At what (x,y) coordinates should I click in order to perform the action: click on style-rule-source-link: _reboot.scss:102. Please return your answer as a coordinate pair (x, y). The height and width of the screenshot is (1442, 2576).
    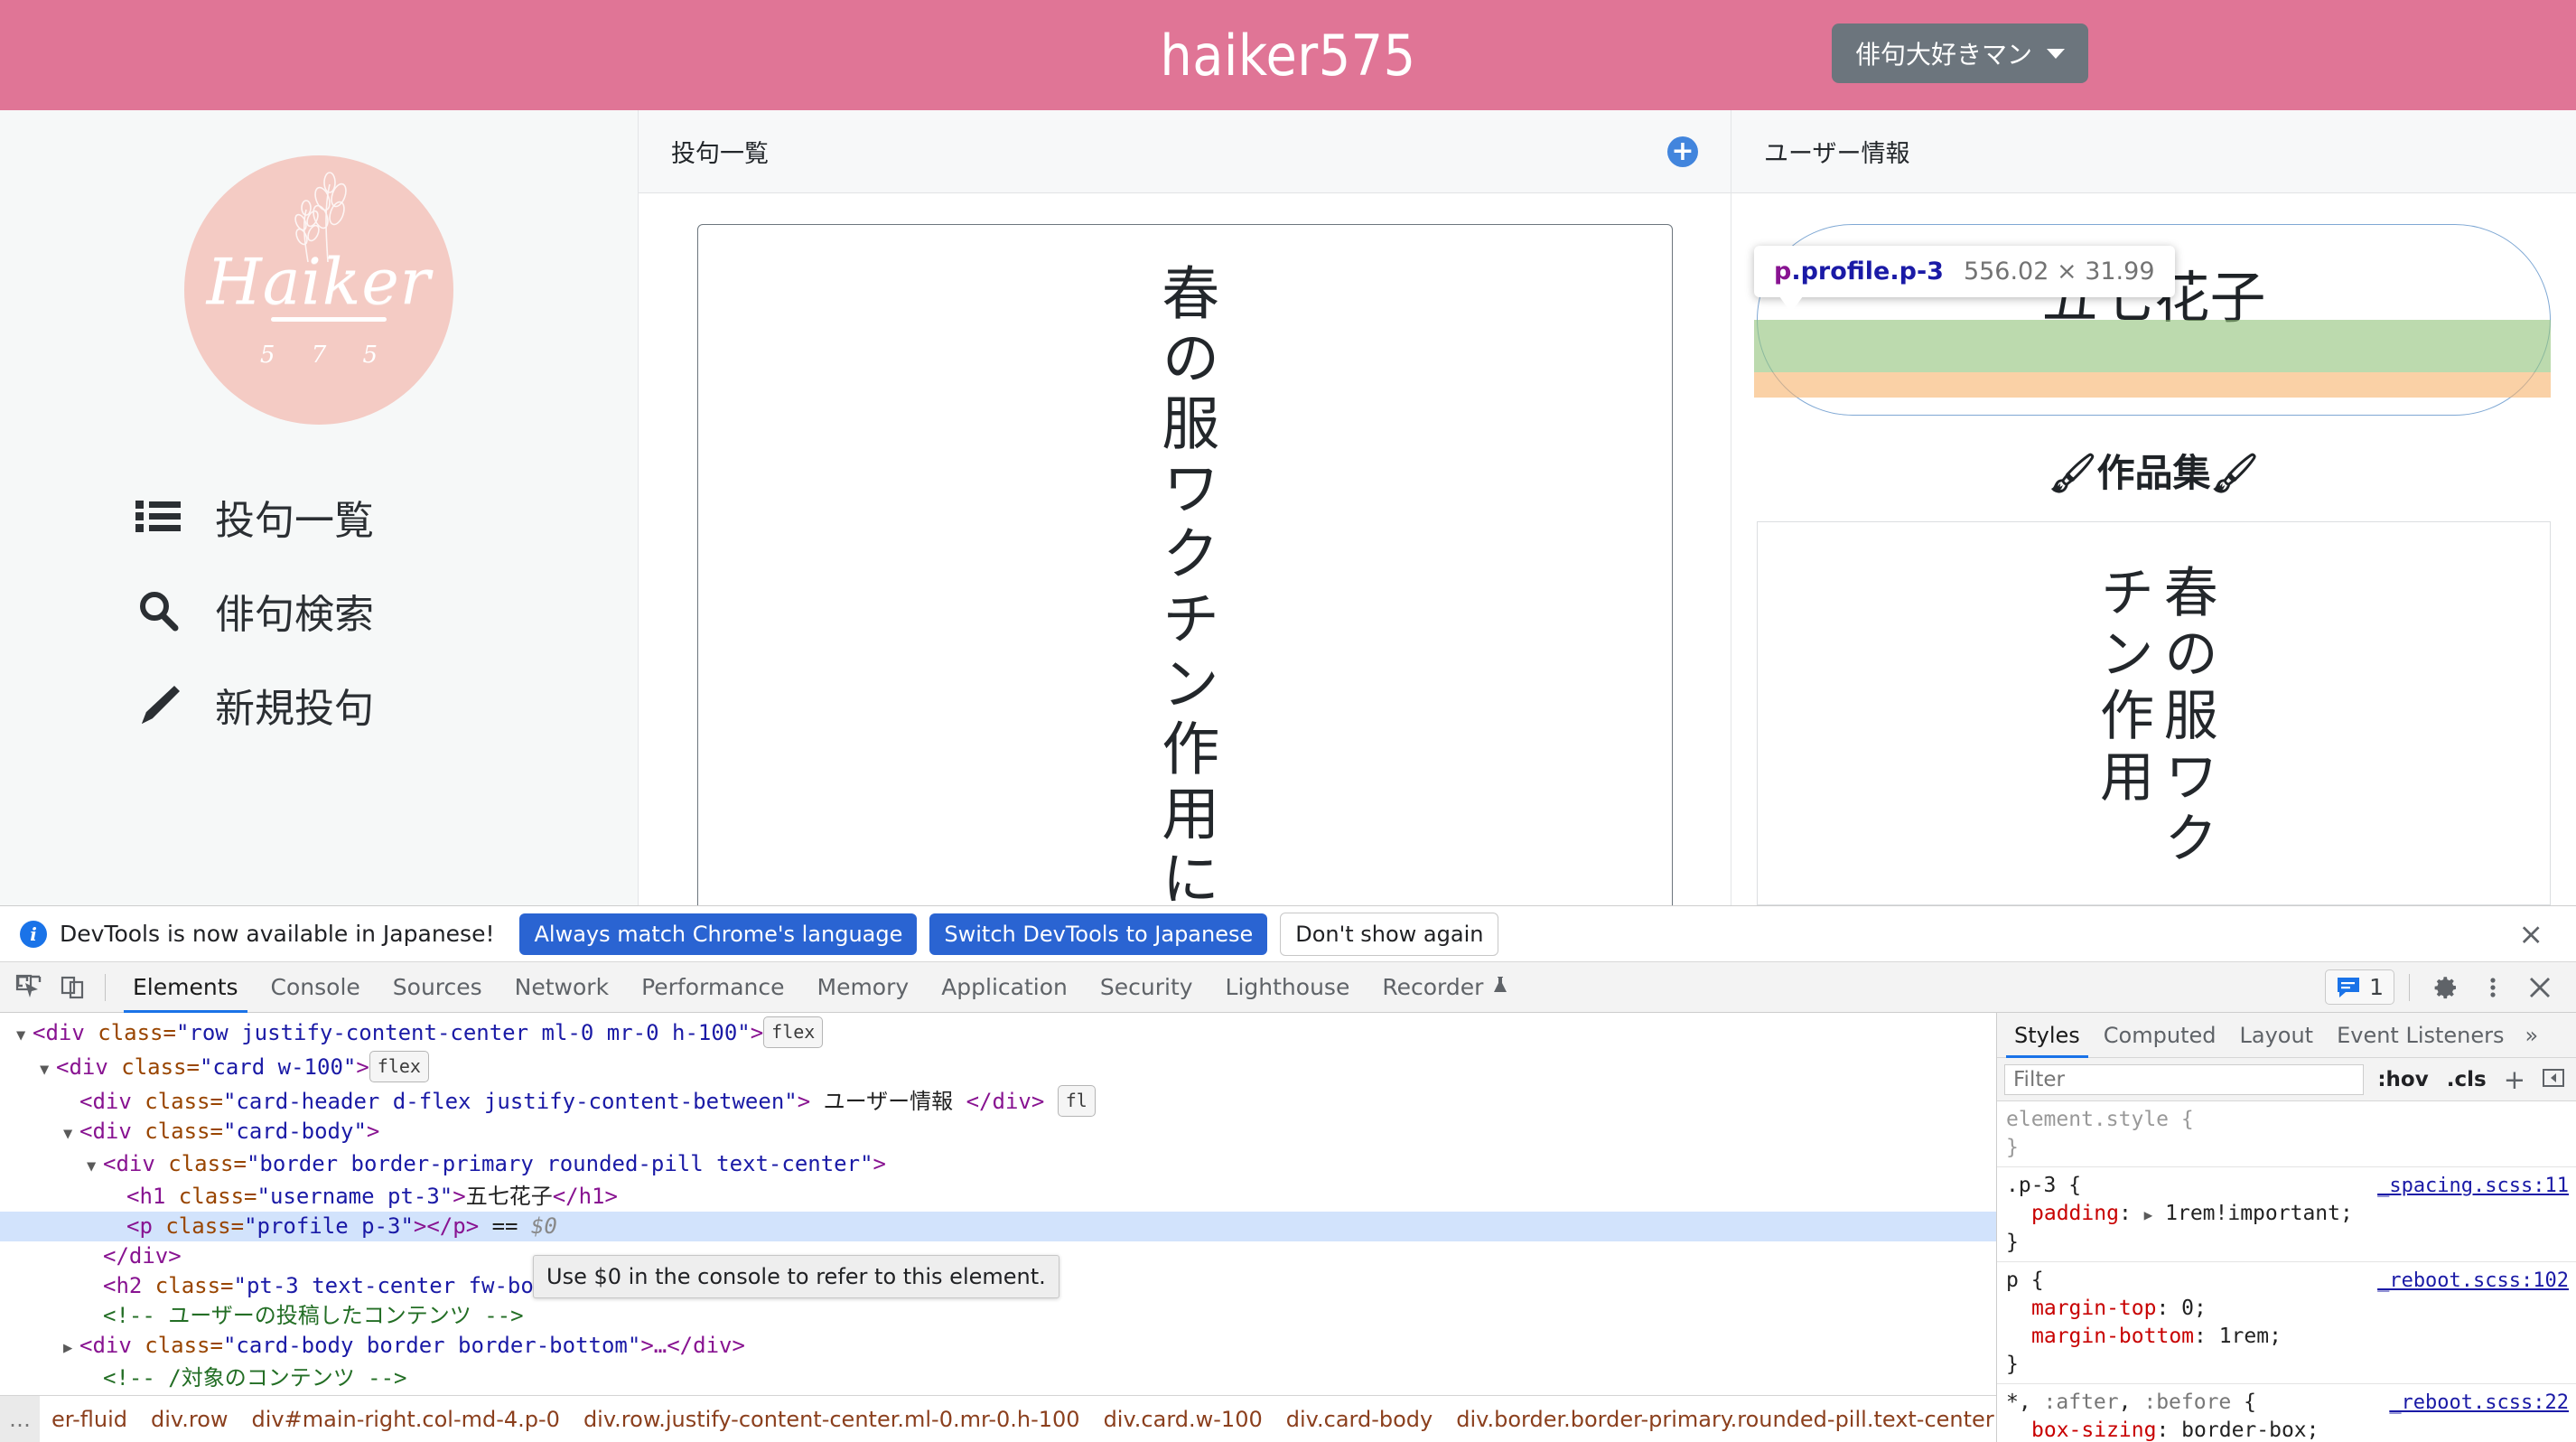
    Looking at the image, I should click on (2473, 1281).